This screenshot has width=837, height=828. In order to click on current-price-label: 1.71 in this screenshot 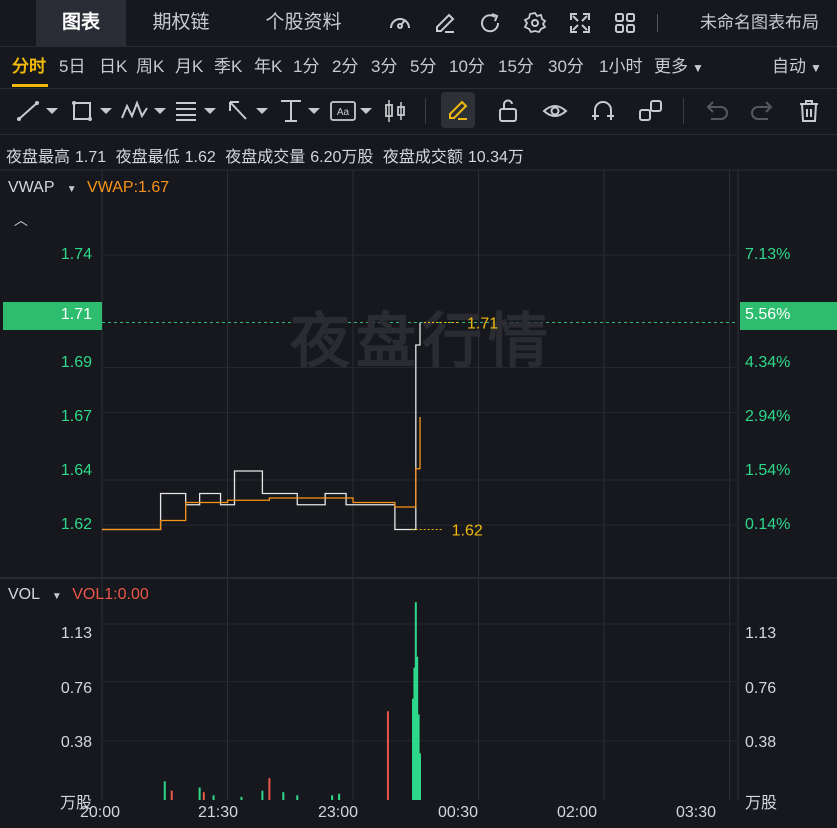, I will do `click(76, 314)`.